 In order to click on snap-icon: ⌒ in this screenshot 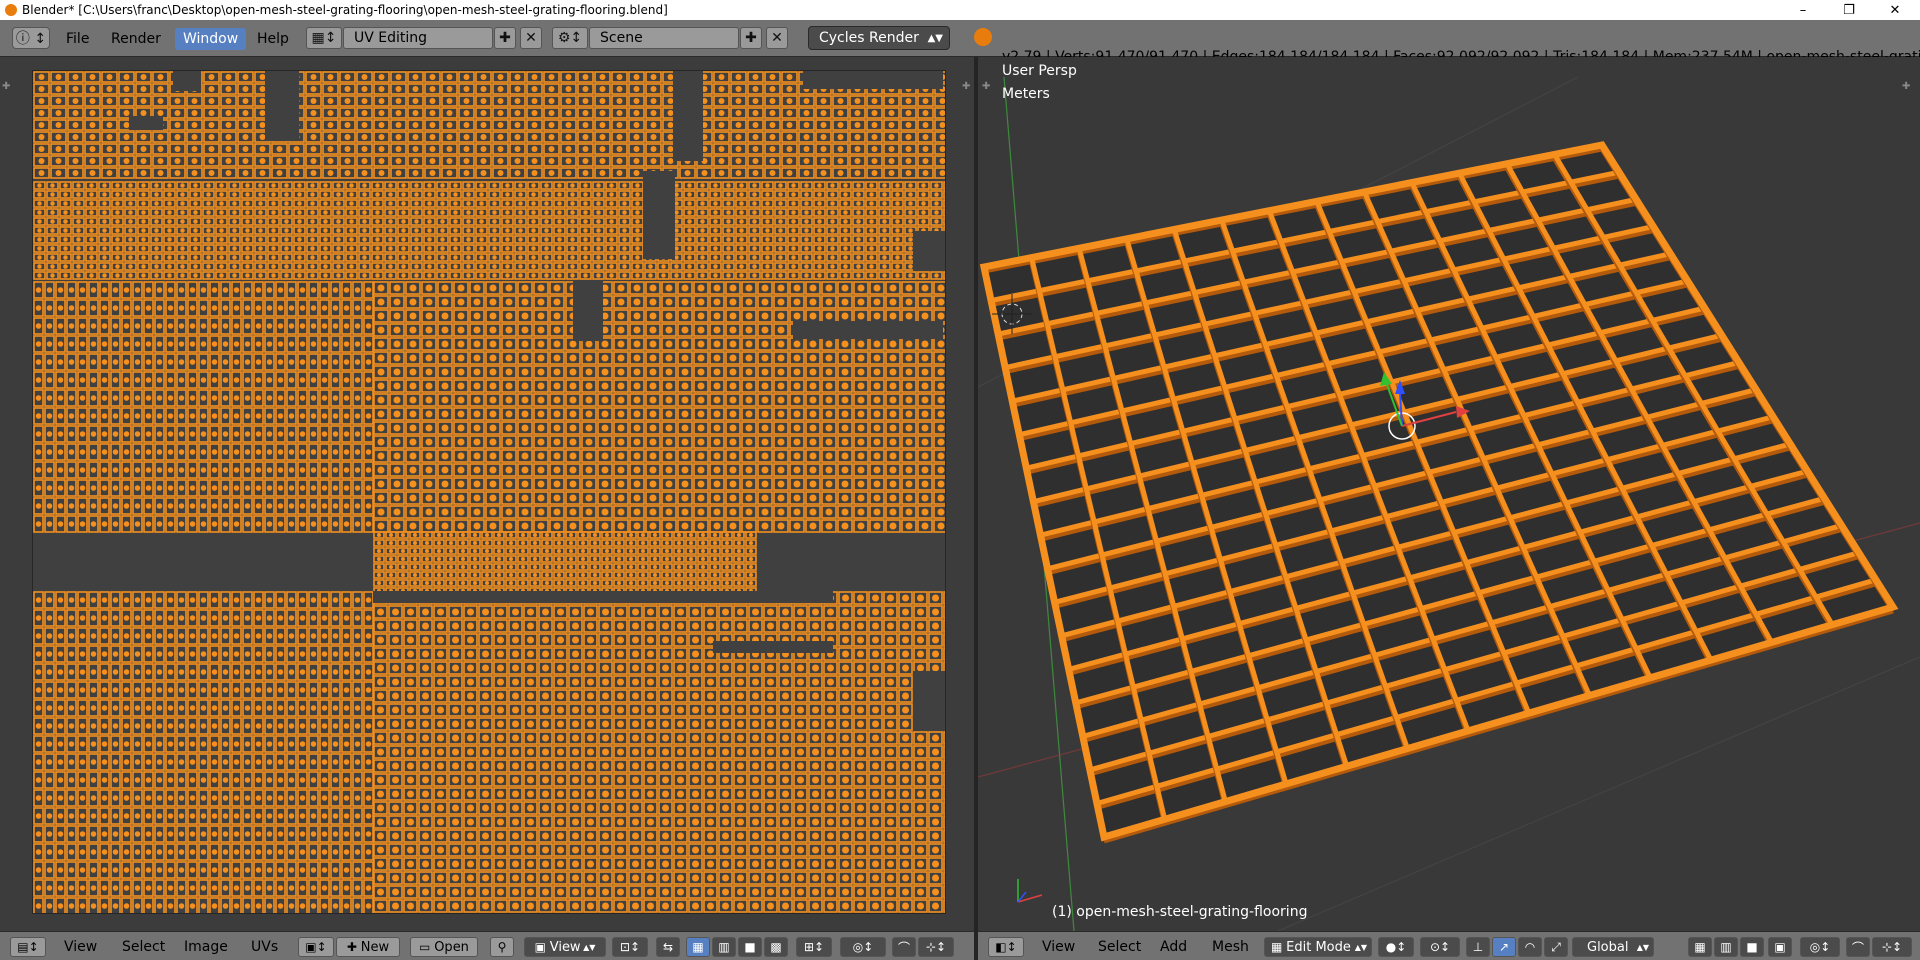, I will do `click(903, 947)`.